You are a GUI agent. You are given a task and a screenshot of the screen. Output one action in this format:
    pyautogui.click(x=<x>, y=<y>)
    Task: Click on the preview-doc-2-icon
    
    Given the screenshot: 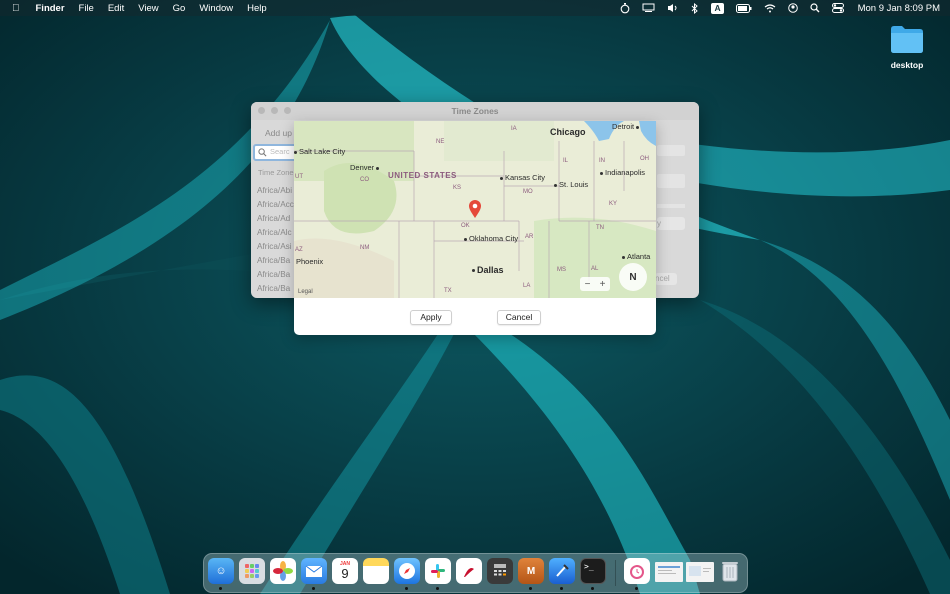 What is the action you would take?
    pyautogui.click(x=700, y=572)
    